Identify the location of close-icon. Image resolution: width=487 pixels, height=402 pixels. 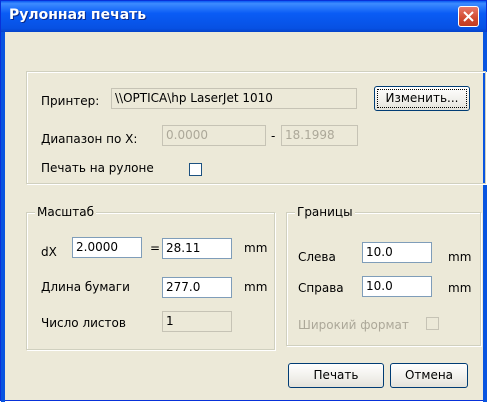
(468, 16).